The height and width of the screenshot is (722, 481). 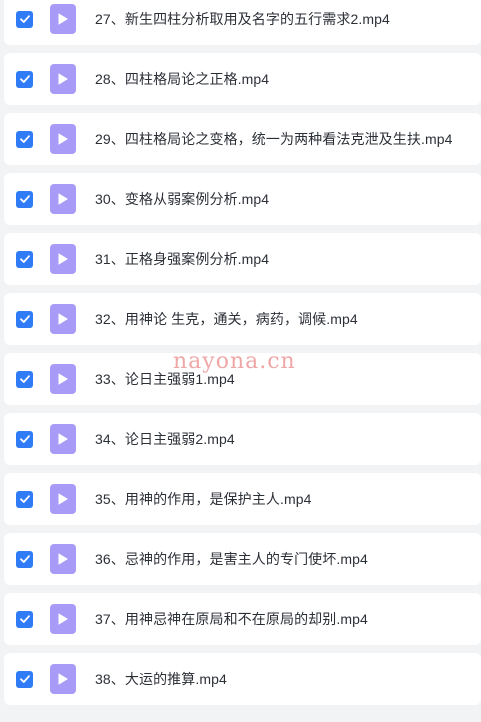 I want to click on file-name: 30、变格从弱案例分析.mp4, so click(x=182, y=199).